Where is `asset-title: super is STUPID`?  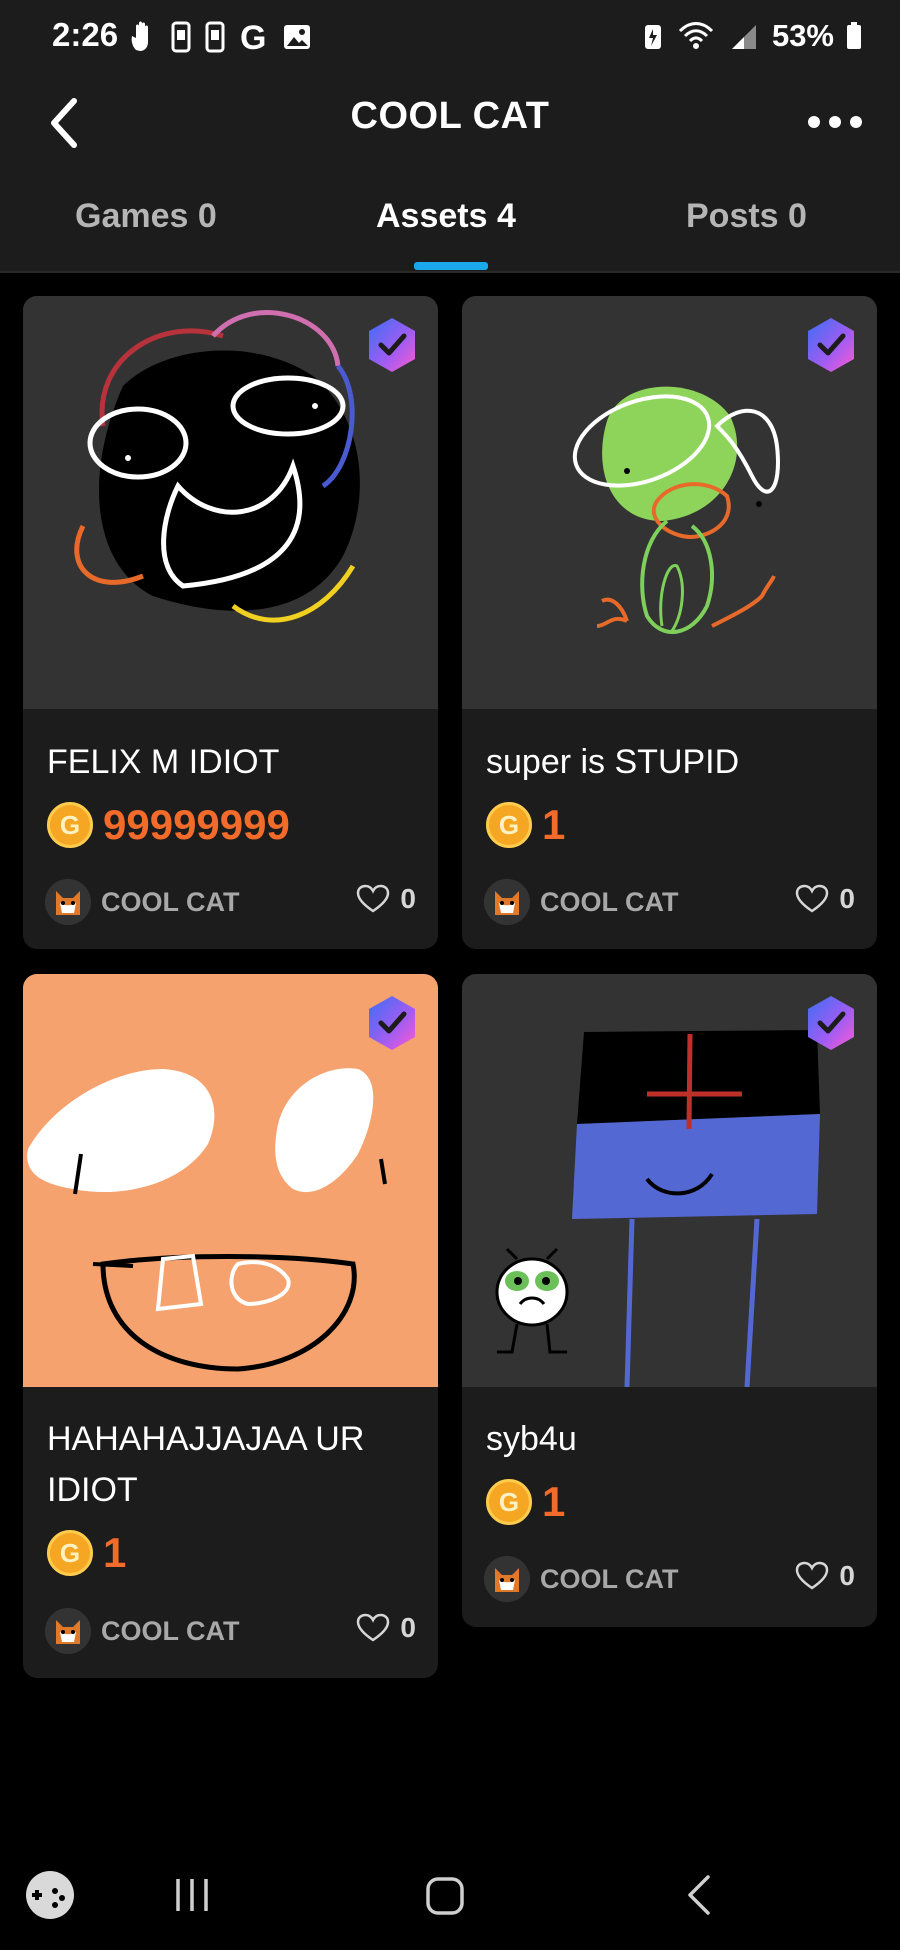 asset-title: super is STUPID is located at coordinates (613, 762).